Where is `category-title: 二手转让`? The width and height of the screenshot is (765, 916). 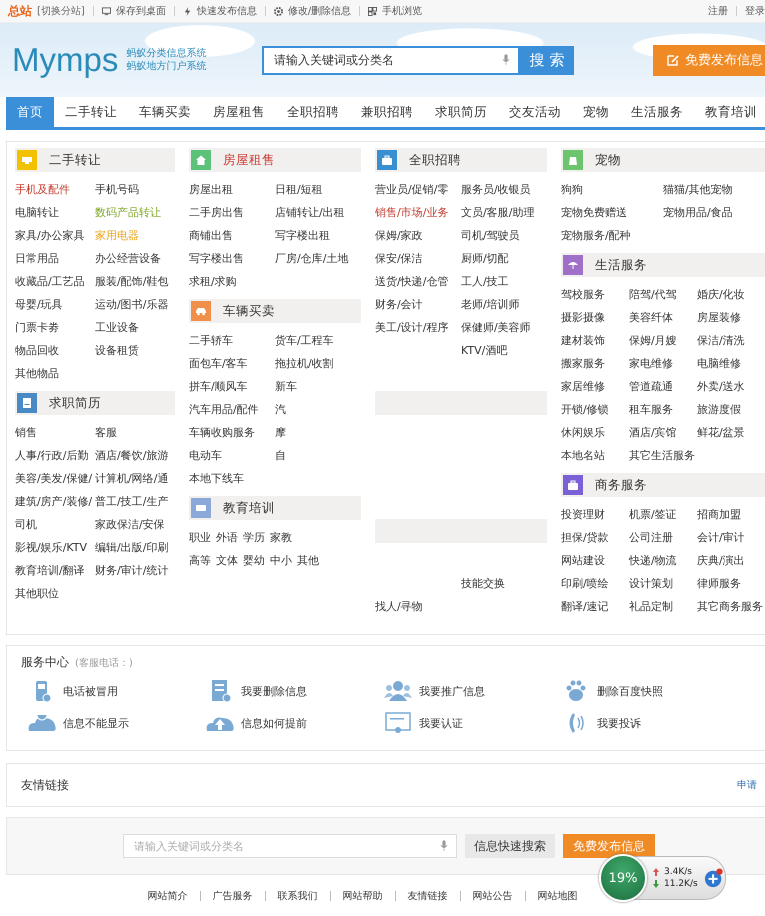
category-title: 二手转让 is located at coordinates (75, 160).